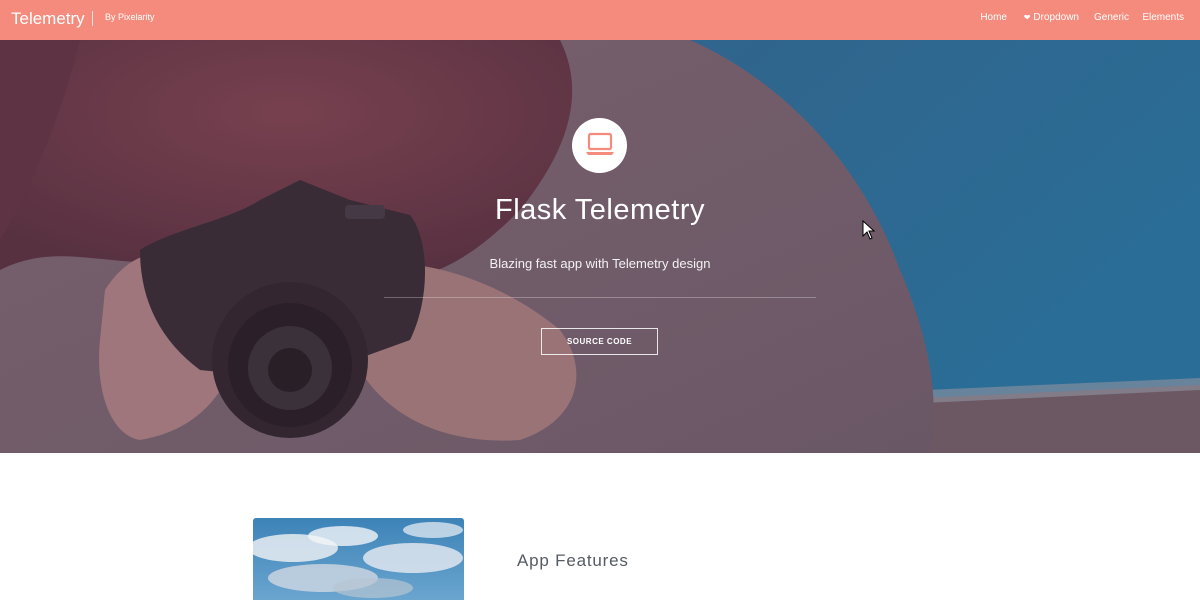 The width and height of the screenshot is (1200, 600). What do you see at coordinates (599, 341) in the screenshot?
I see `source-code-button: SOURCE CODE` at bounding box center [599, 341].